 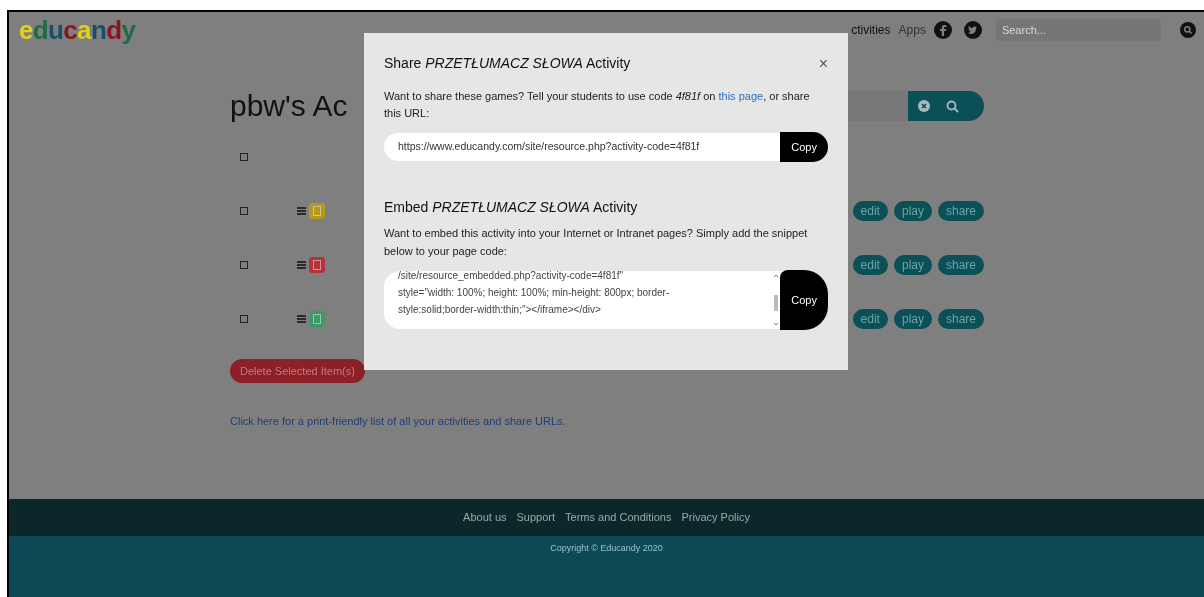 What do you see at coordinates (582, 147) in the screenshot?
I see `share-url-field: https://www.educandy.com/site/resource.php?activity-code=4f81f` at bounding box center [582, 147].